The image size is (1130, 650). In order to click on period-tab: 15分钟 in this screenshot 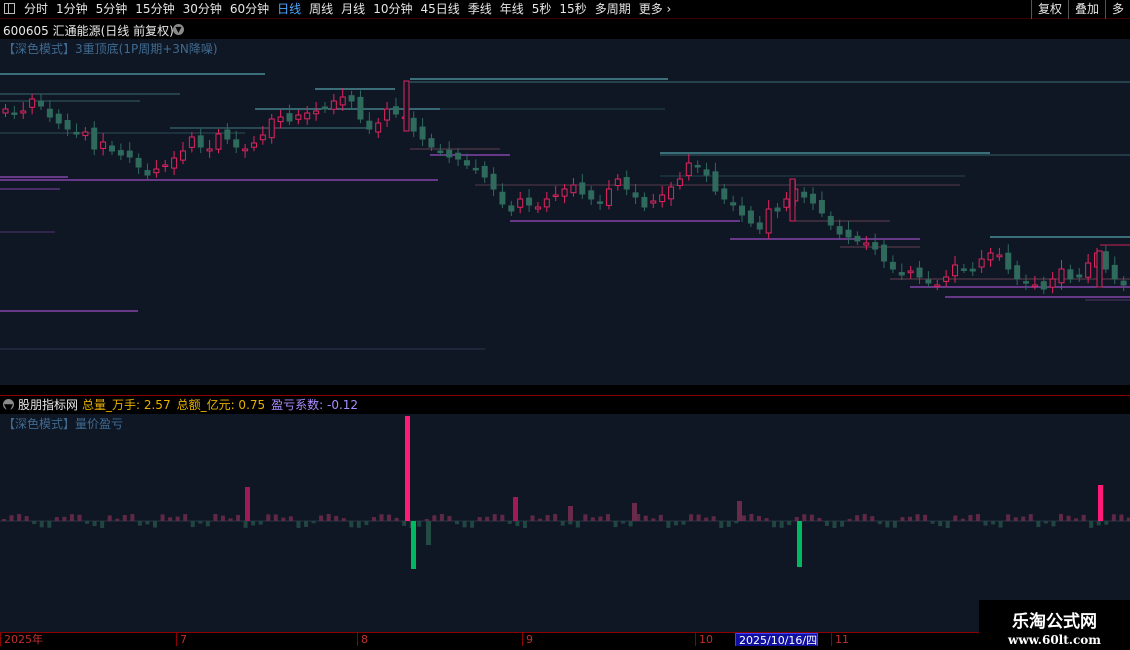, I will do `click(154, 9)`.